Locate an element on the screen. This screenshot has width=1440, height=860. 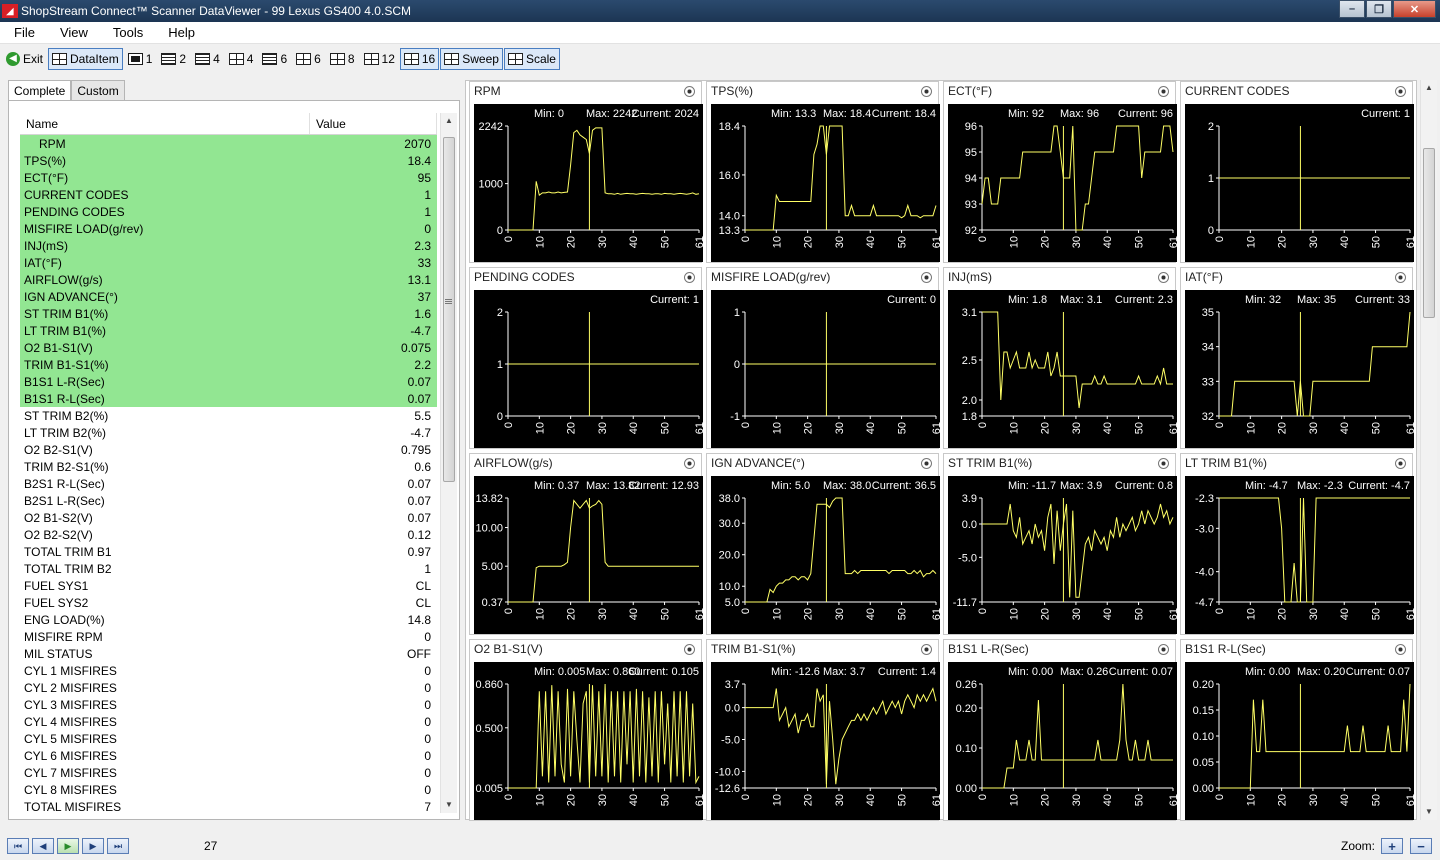
exit-button: ◀ Exit is located at coordinates (24, 59).